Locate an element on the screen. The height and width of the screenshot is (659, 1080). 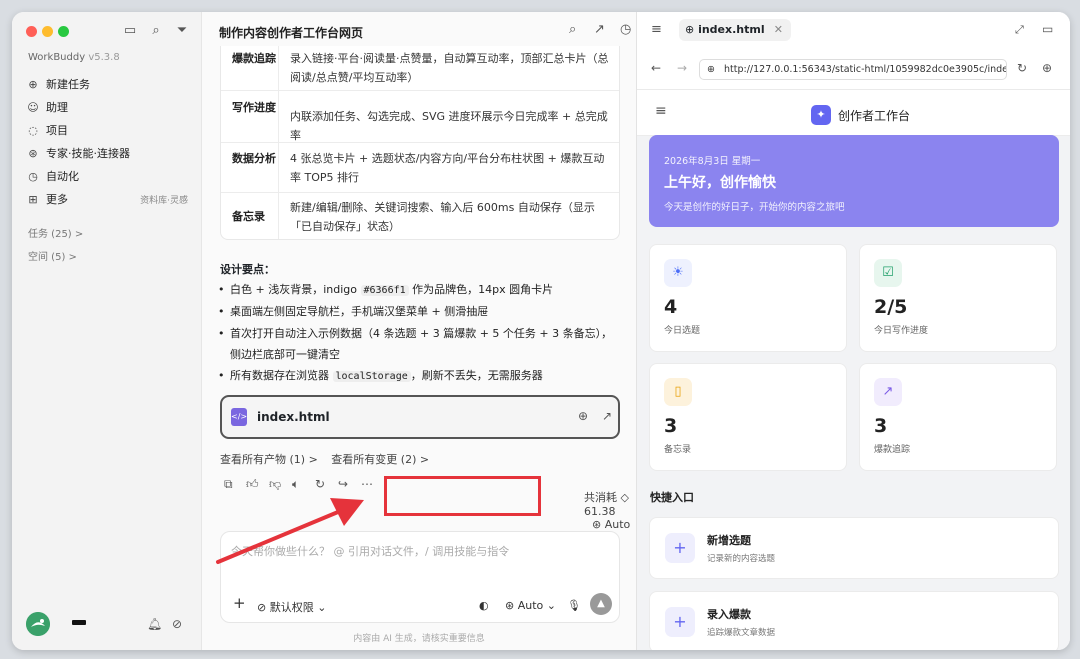
sidebar-group-spaces: 空间 (5) > is located at coordinates (52, 255).